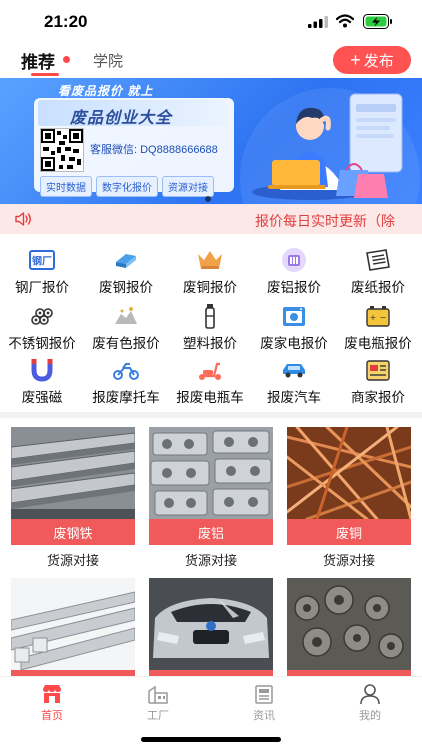 The width and height of the screenshot is (422, 750). I want to click on category-steel-mill: 钢厂 钢厂报价, so click(42, 273).